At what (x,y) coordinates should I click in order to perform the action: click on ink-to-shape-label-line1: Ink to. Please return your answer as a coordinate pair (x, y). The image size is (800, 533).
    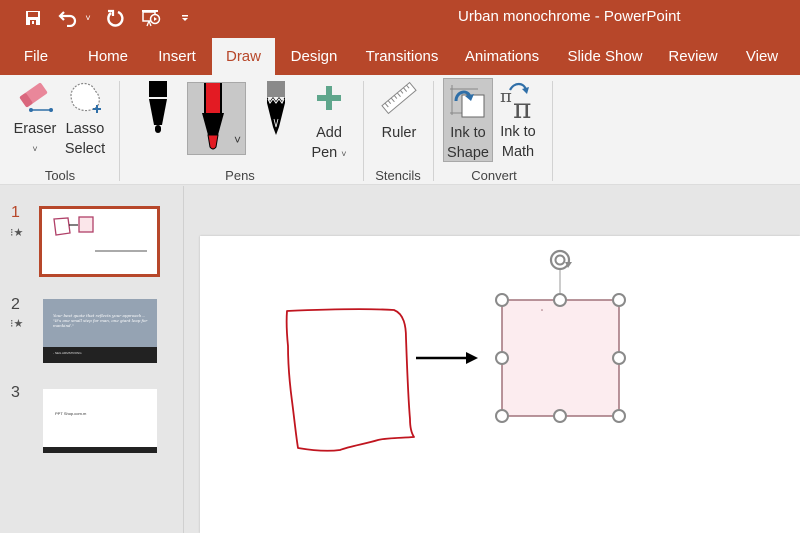
    Looking at the image, I should click on (468, 133).